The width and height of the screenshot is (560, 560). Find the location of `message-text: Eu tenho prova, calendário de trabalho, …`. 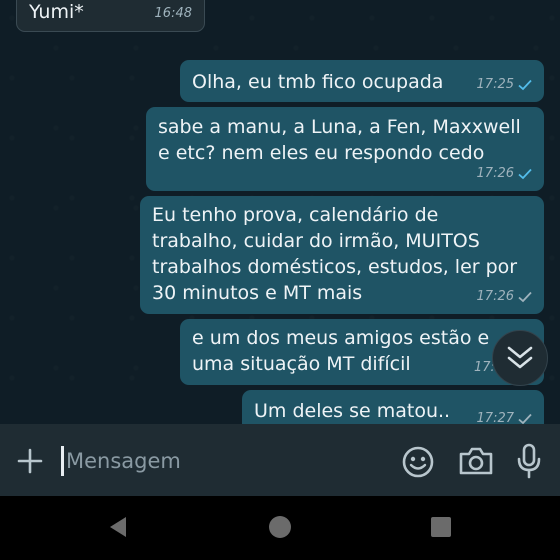

message-text: Eu tenho prova, calendário de trabalho, … is located at coordinates (335, 254).